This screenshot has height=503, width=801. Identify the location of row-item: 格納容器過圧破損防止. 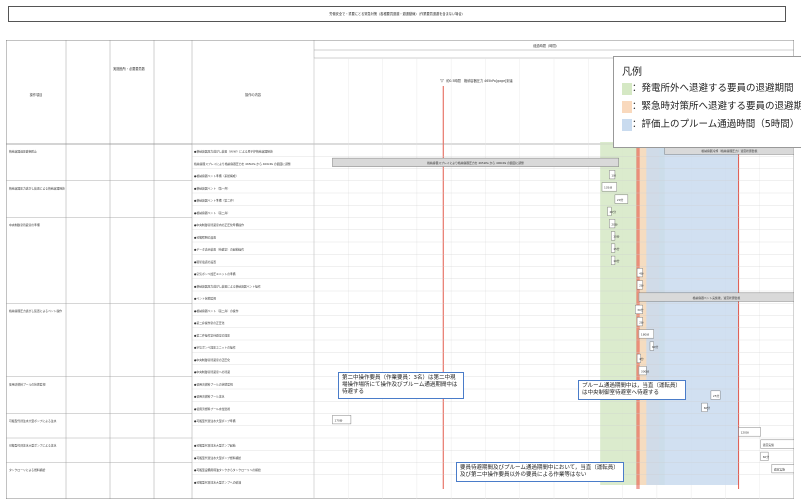
(23, 152).